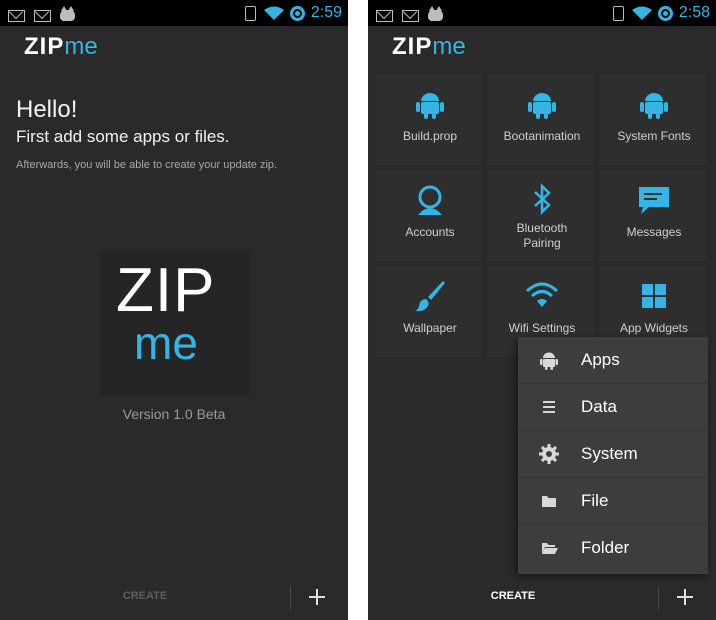 The image size is (716, 620). What do you see at coordinates (595, 500) in the screenshot?
I see `menu-item-label: File` at bounding box center [595, 500].